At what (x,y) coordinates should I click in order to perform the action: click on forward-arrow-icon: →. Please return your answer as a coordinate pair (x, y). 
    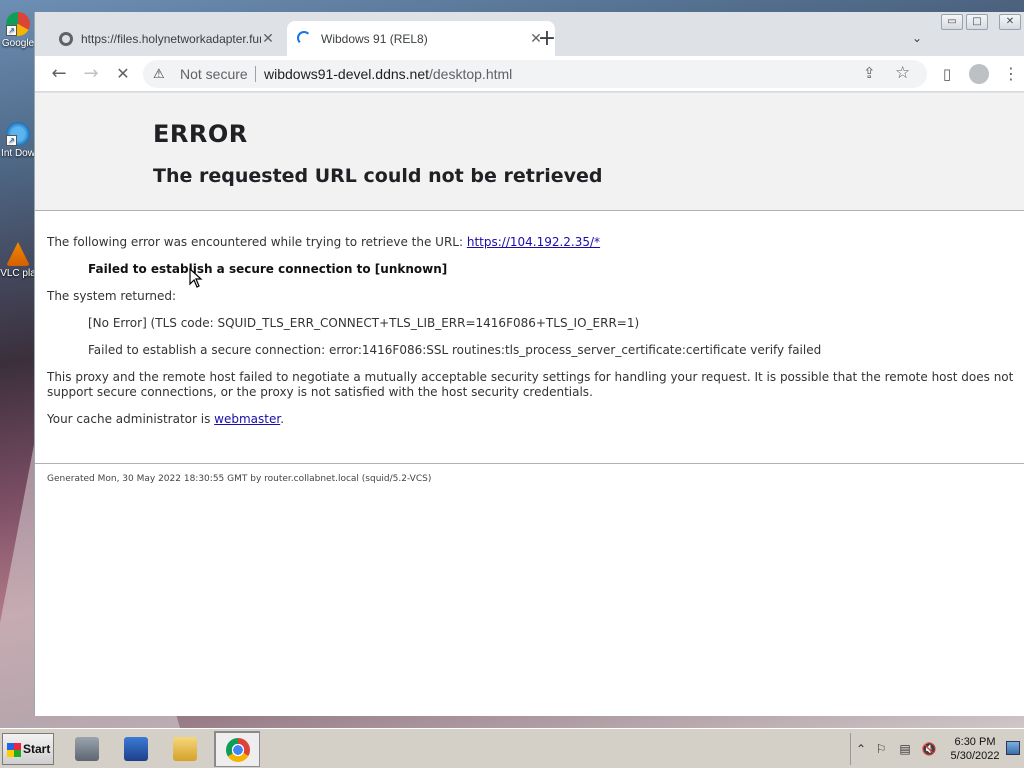
    Looking at the image, I should click on (91, 74).